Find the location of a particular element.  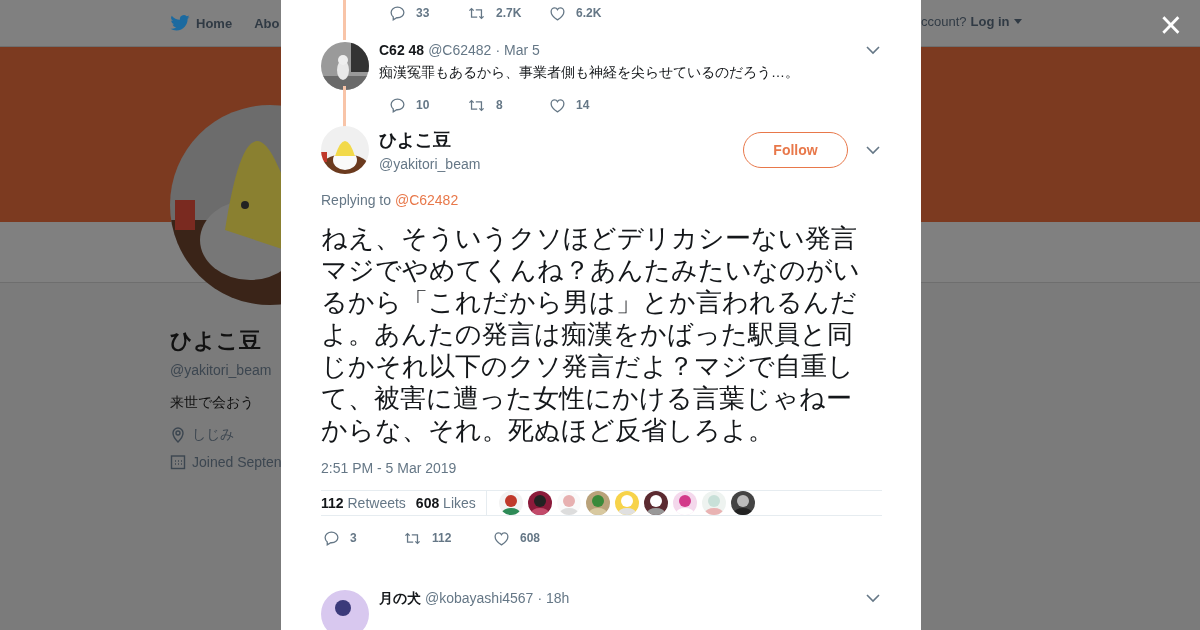

like-count: 608 is located at coordinates (530, 538).